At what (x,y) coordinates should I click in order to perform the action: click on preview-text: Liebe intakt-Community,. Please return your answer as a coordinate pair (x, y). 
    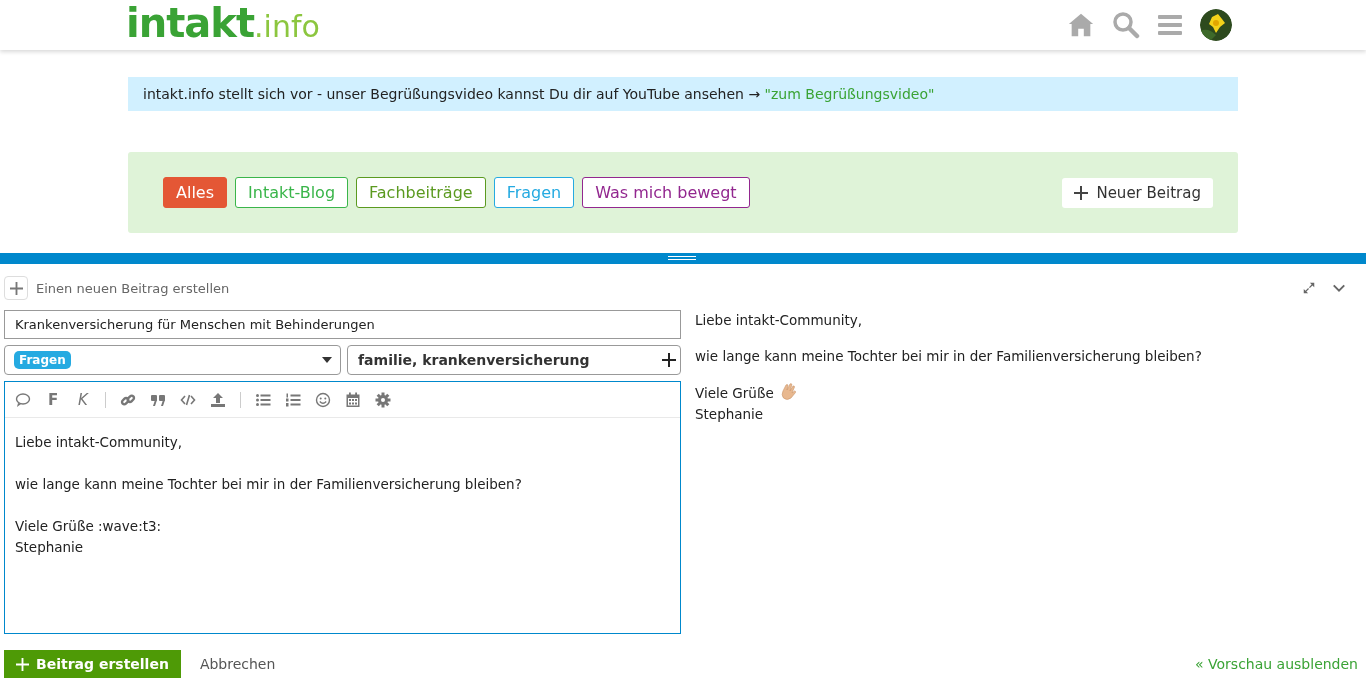
    Looking at the image, I should click on (779, 320).